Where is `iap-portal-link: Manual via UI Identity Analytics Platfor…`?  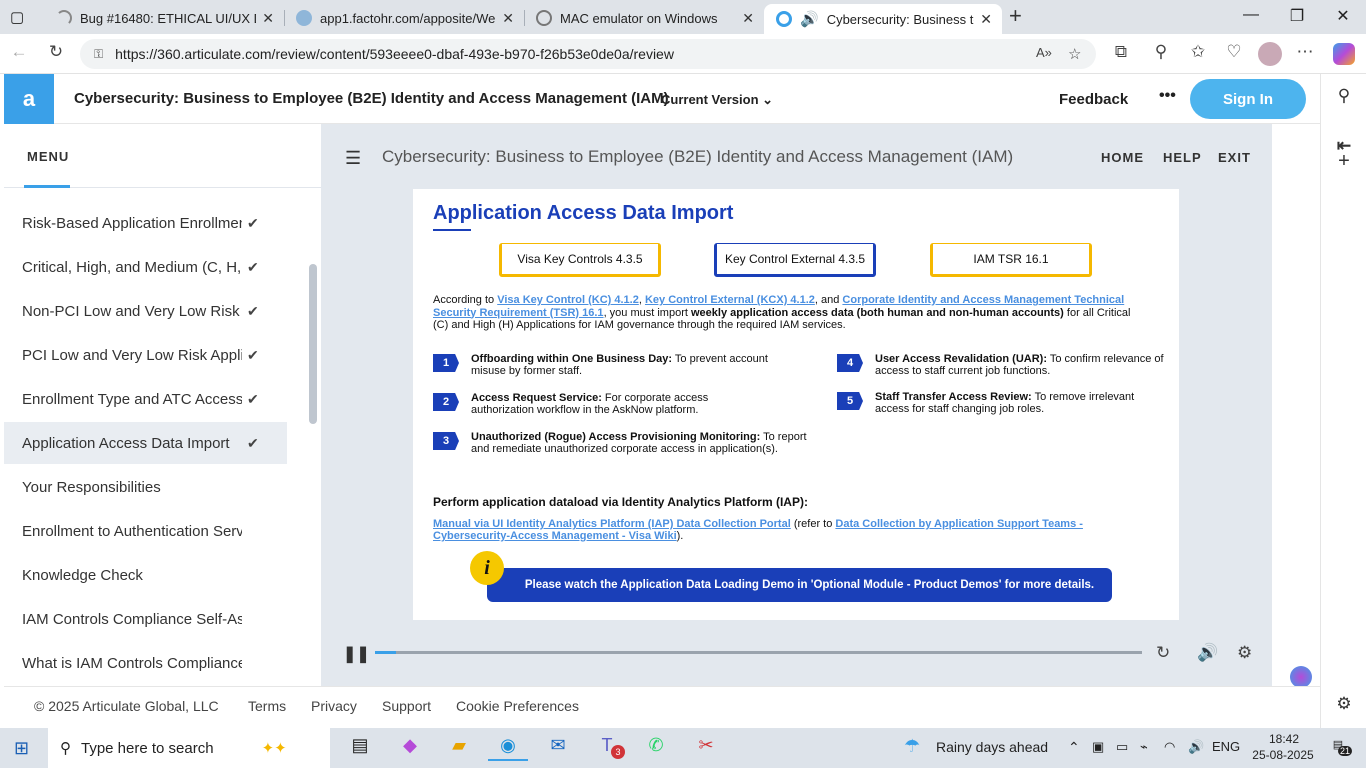
iap-portal-link: Manual via UI Identity Analytics Platfor… is located at coordinates (612, 524).